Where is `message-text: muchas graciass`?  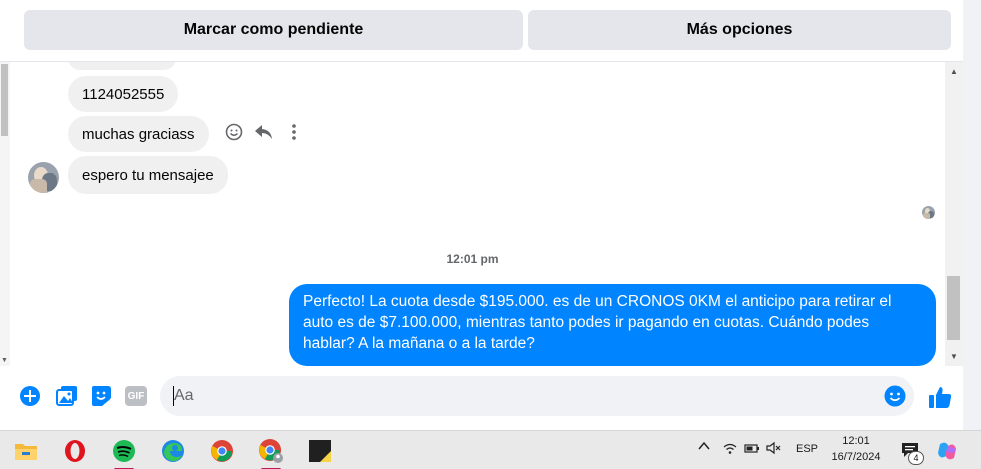 message-text: muchas graciass is located at coordinates (138, 134).